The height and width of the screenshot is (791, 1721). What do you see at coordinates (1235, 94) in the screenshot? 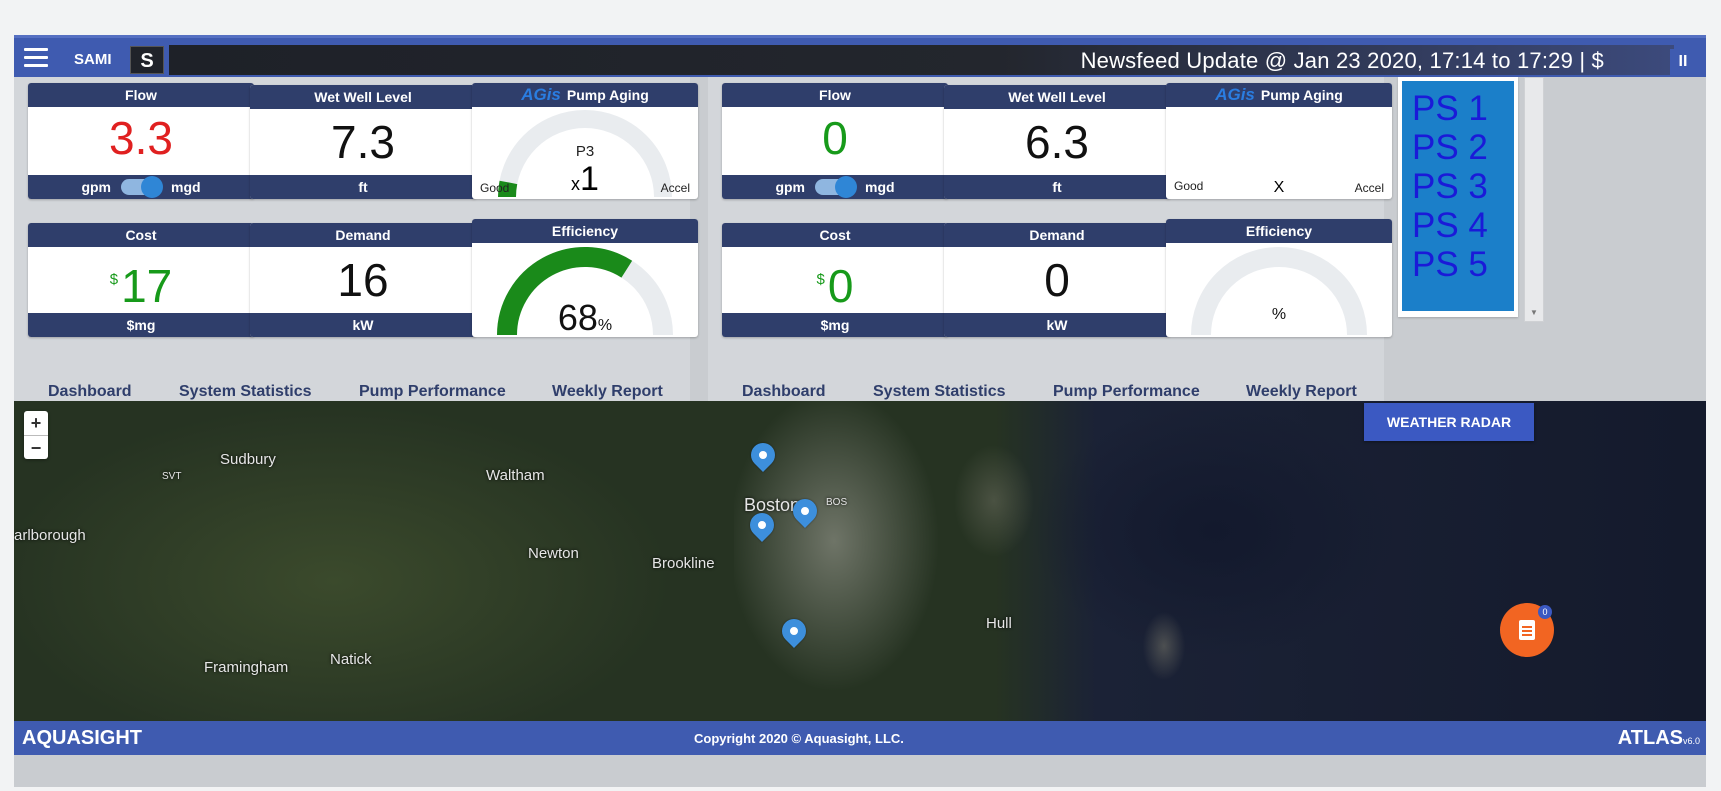
I see `agis-logo: AGis` at bounding box center [1235, 94].